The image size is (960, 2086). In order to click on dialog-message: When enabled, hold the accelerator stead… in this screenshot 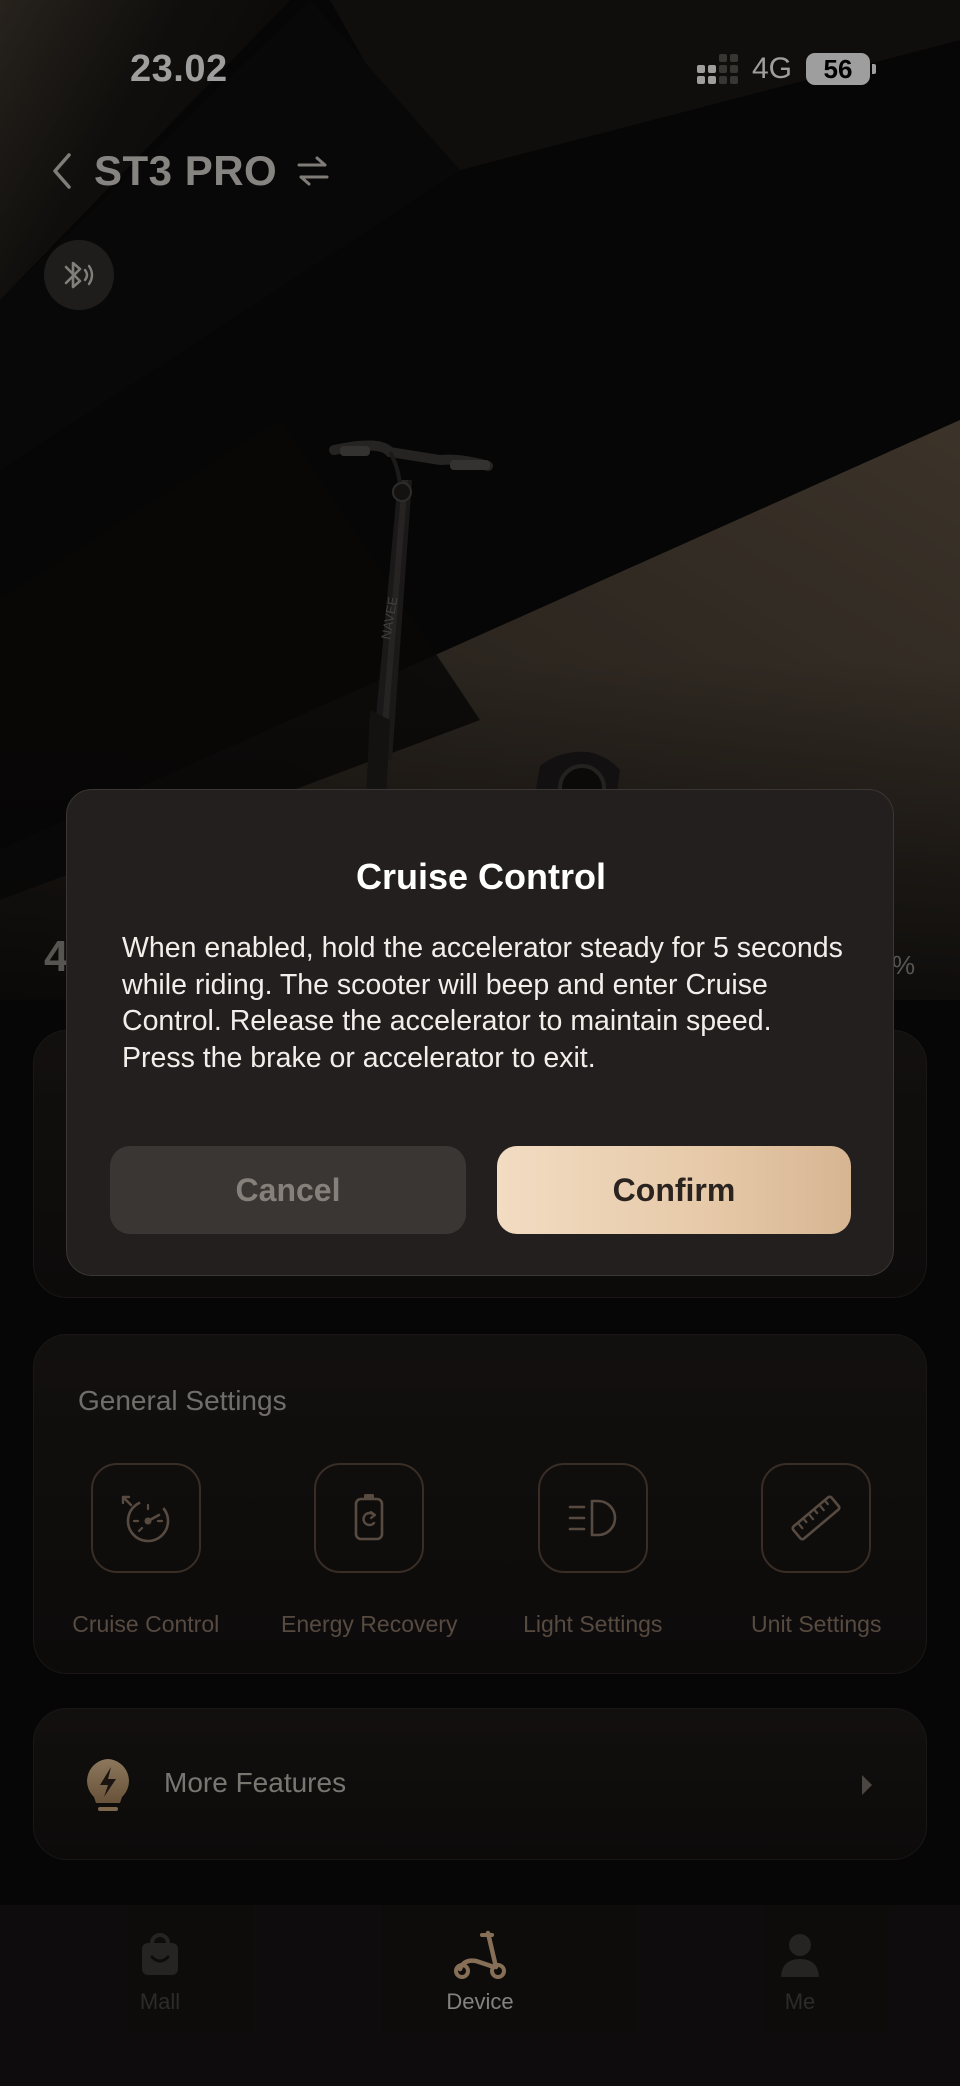, I will do `click(482, 1003)`.